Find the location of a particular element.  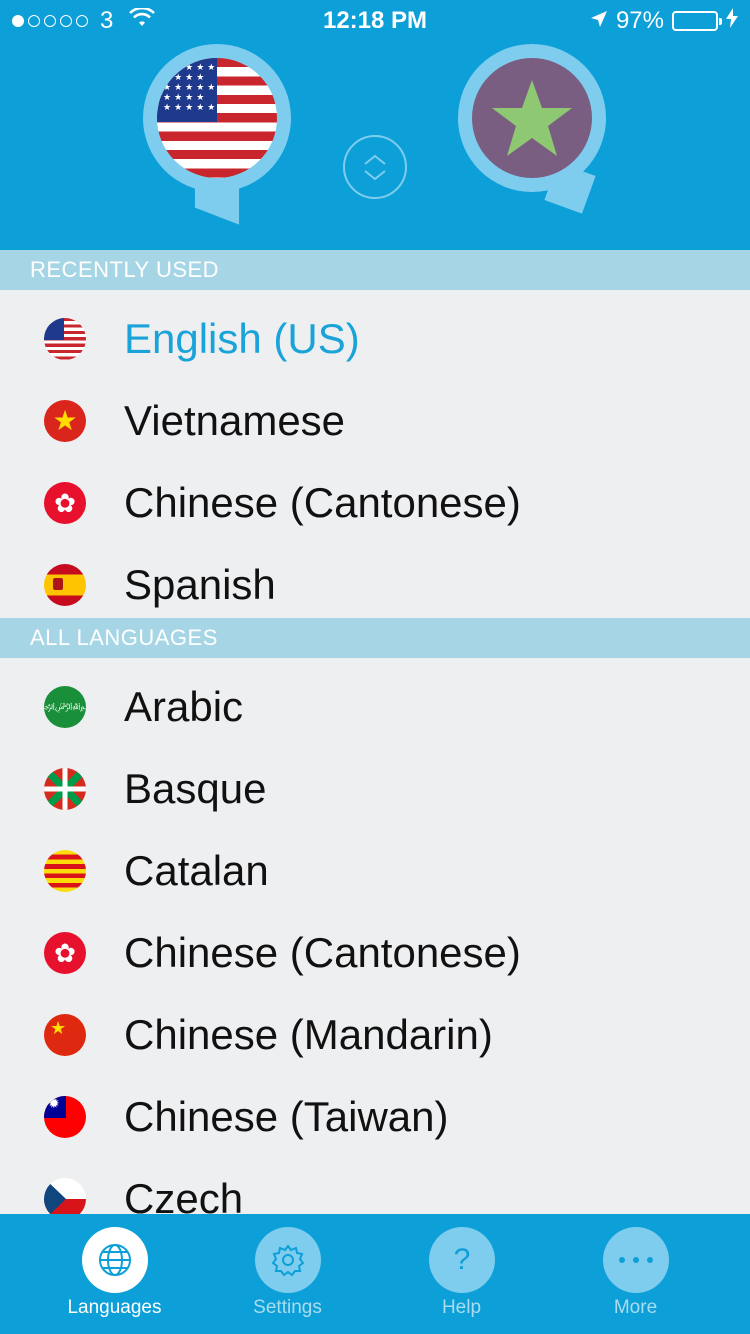

battery-icon is located at coordinates (697, 21).